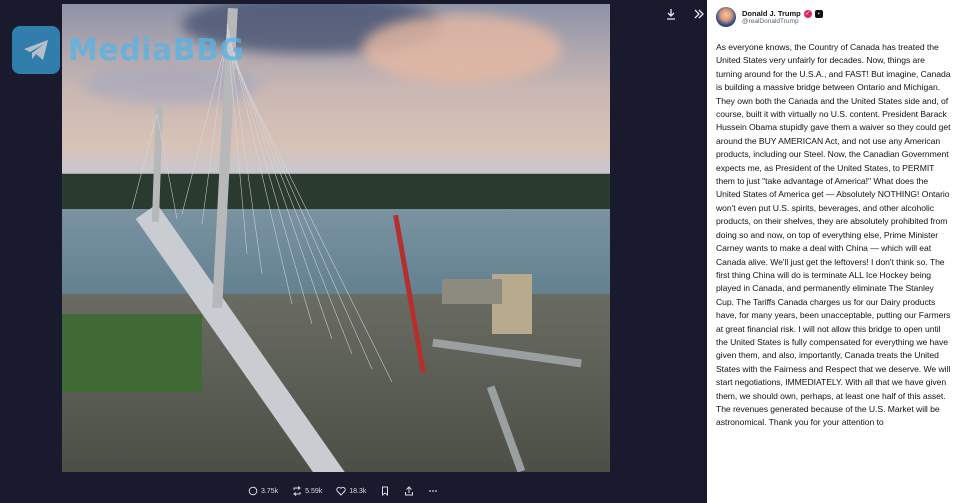 The height and width of the screenshot is (503, 960). Describe the element at coordinates (253, 491) in the screenshot. I see `reply-icon` at that location.